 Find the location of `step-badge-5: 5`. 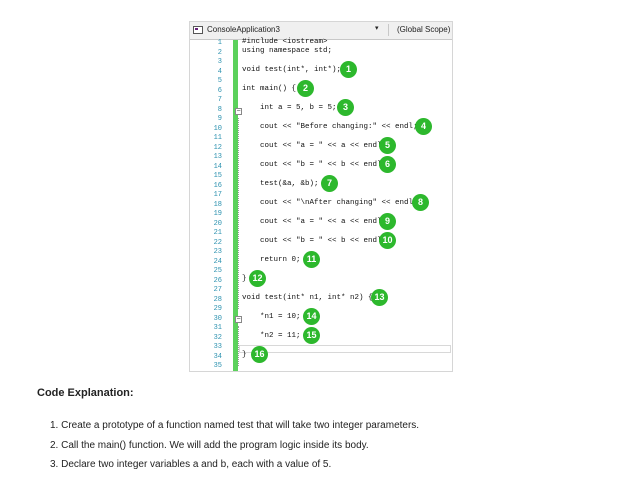

step-badge-5: 5 is located at coordinates (387, 145).